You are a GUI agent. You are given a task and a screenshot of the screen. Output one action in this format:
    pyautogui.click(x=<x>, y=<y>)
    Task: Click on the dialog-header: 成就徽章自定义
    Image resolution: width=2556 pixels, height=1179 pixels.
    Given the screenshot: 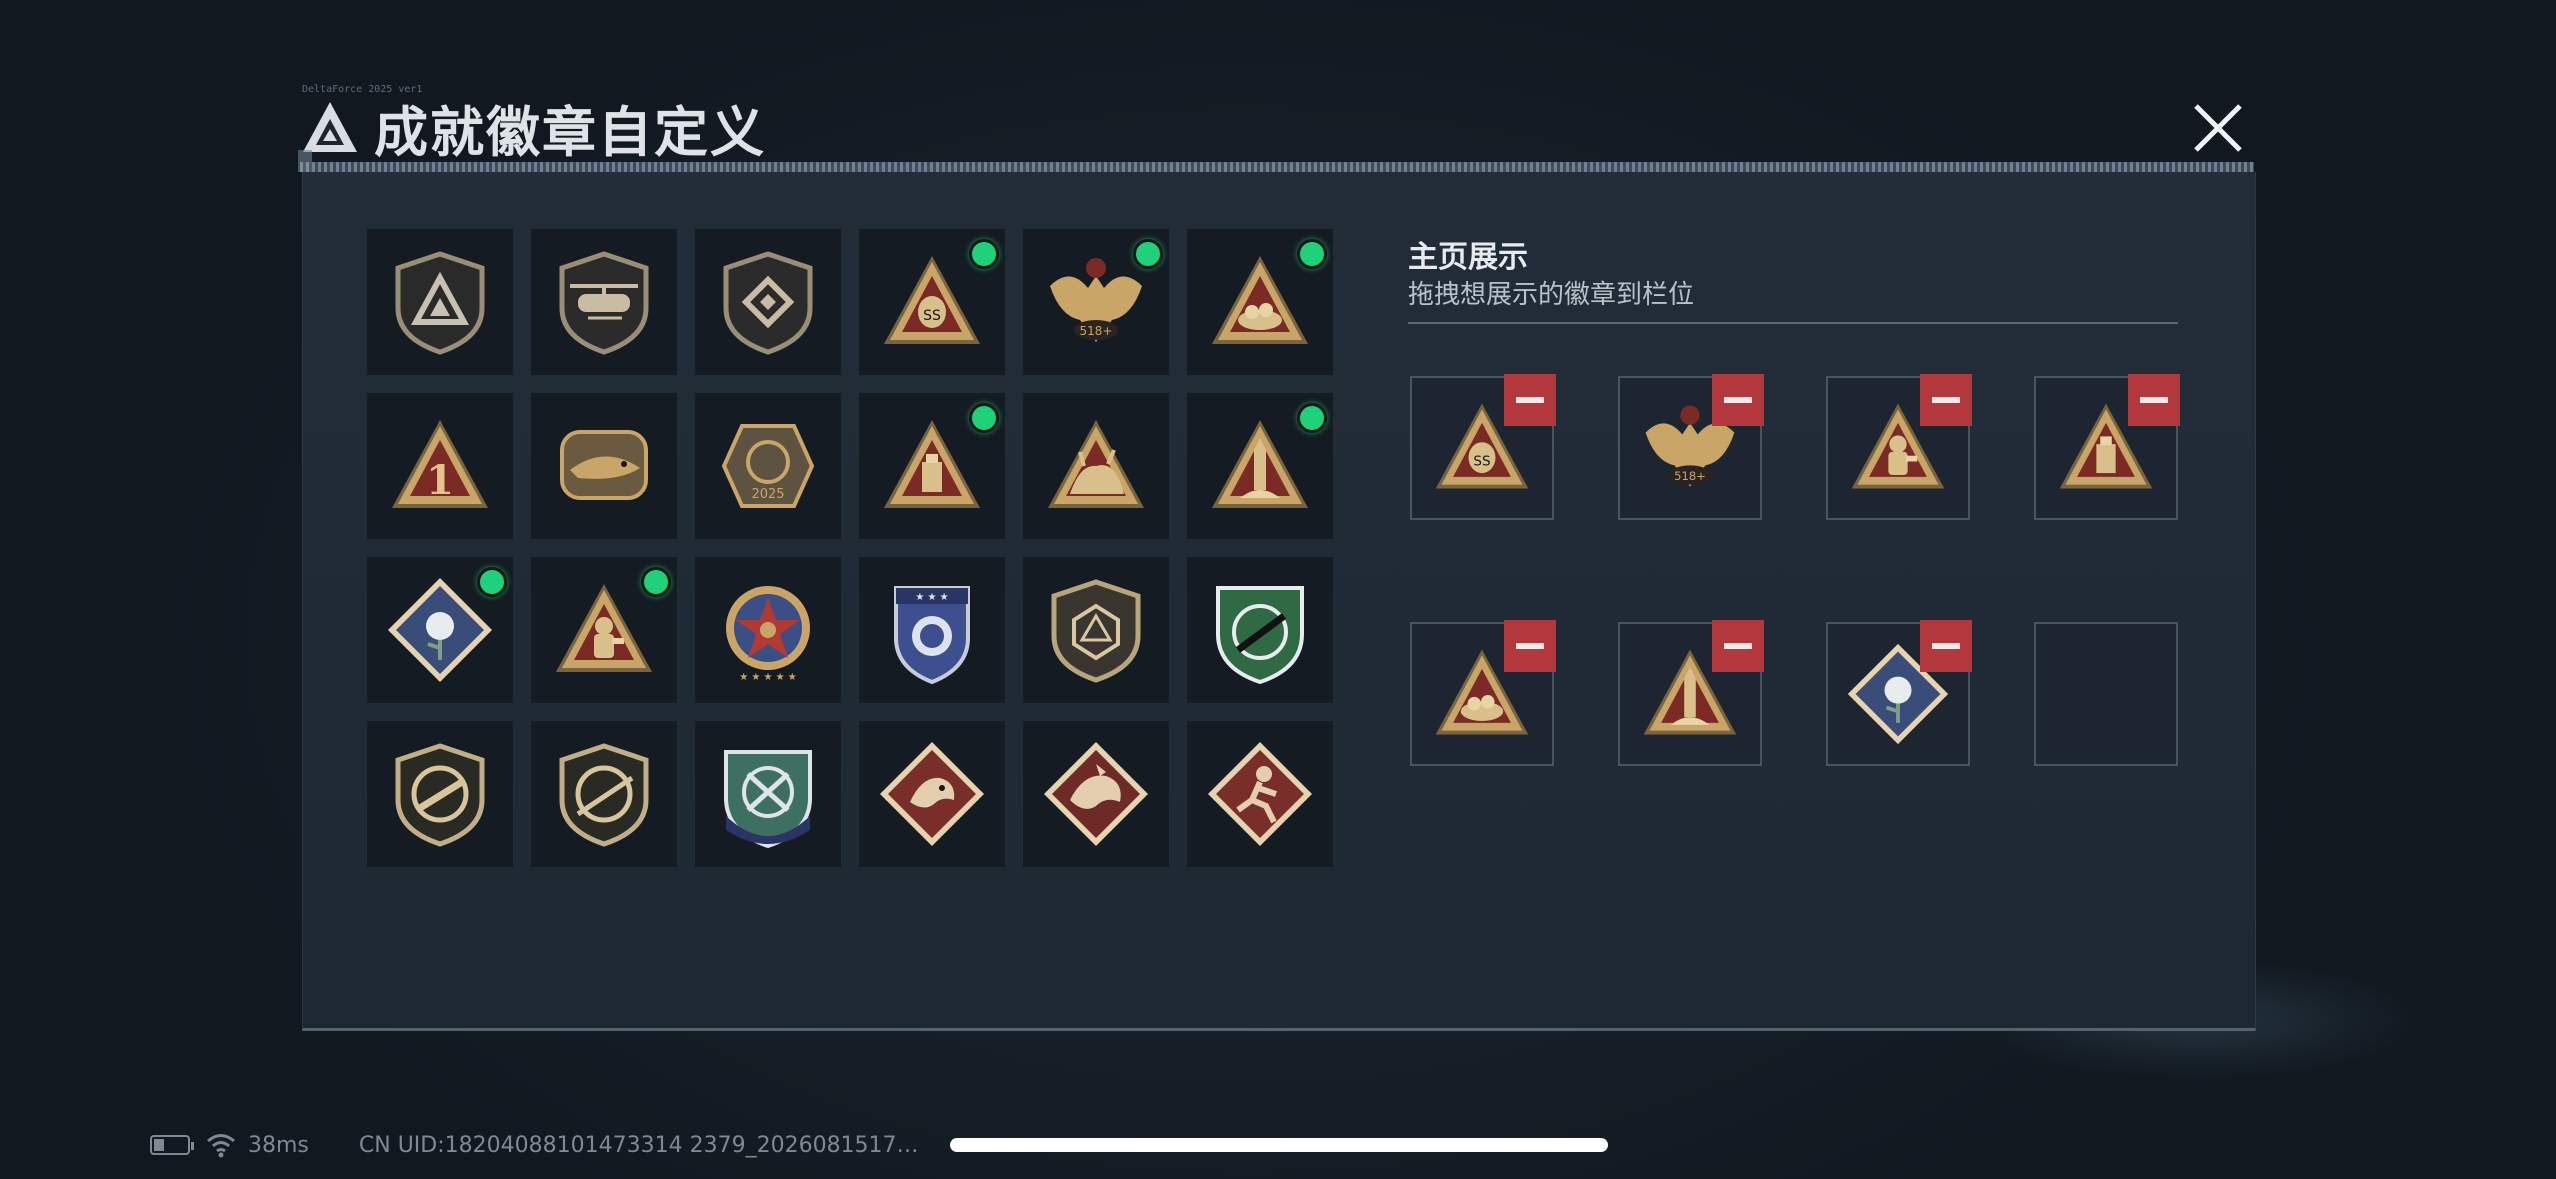 What is the action you would take?
    pyautogui.click(x=533, y=127)
    